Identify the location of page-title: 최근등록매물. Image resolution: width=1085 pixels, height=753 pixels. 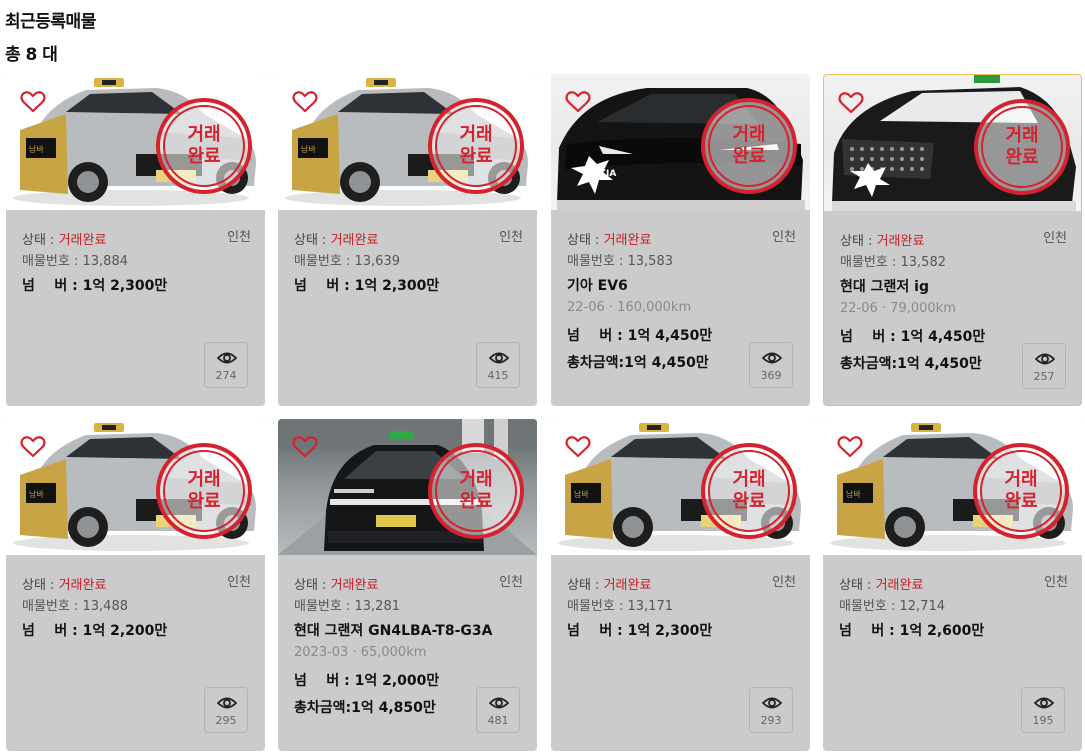
(50, 22).